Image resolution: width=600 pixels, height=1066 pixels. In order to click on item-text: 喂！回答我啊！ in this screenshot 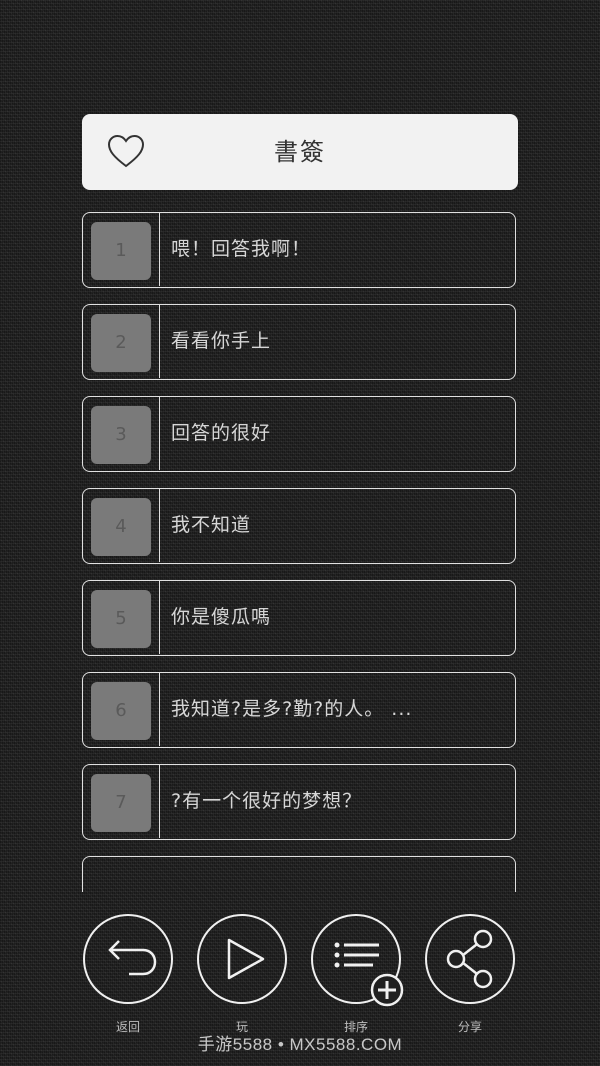, I will do `click(241, 249)`.